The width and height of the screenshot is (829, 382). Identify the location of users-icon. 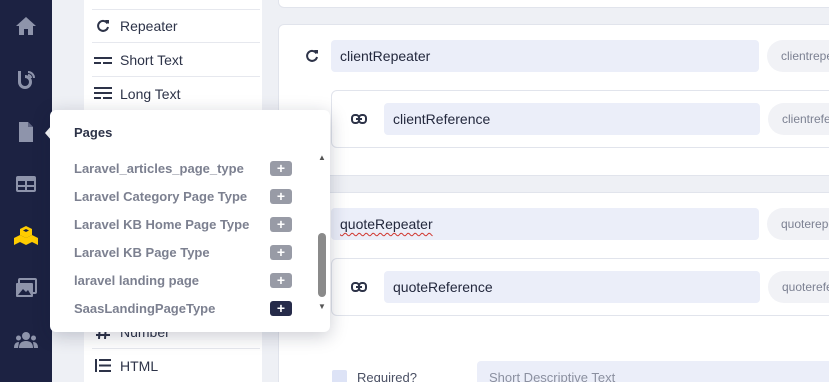
(26, 340).